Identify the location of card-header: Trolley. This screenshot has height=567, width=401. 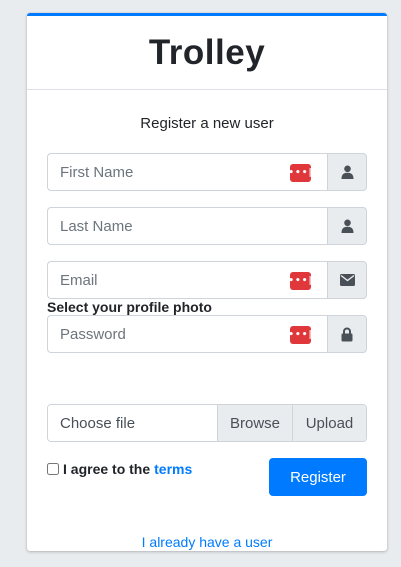
(207, 53).